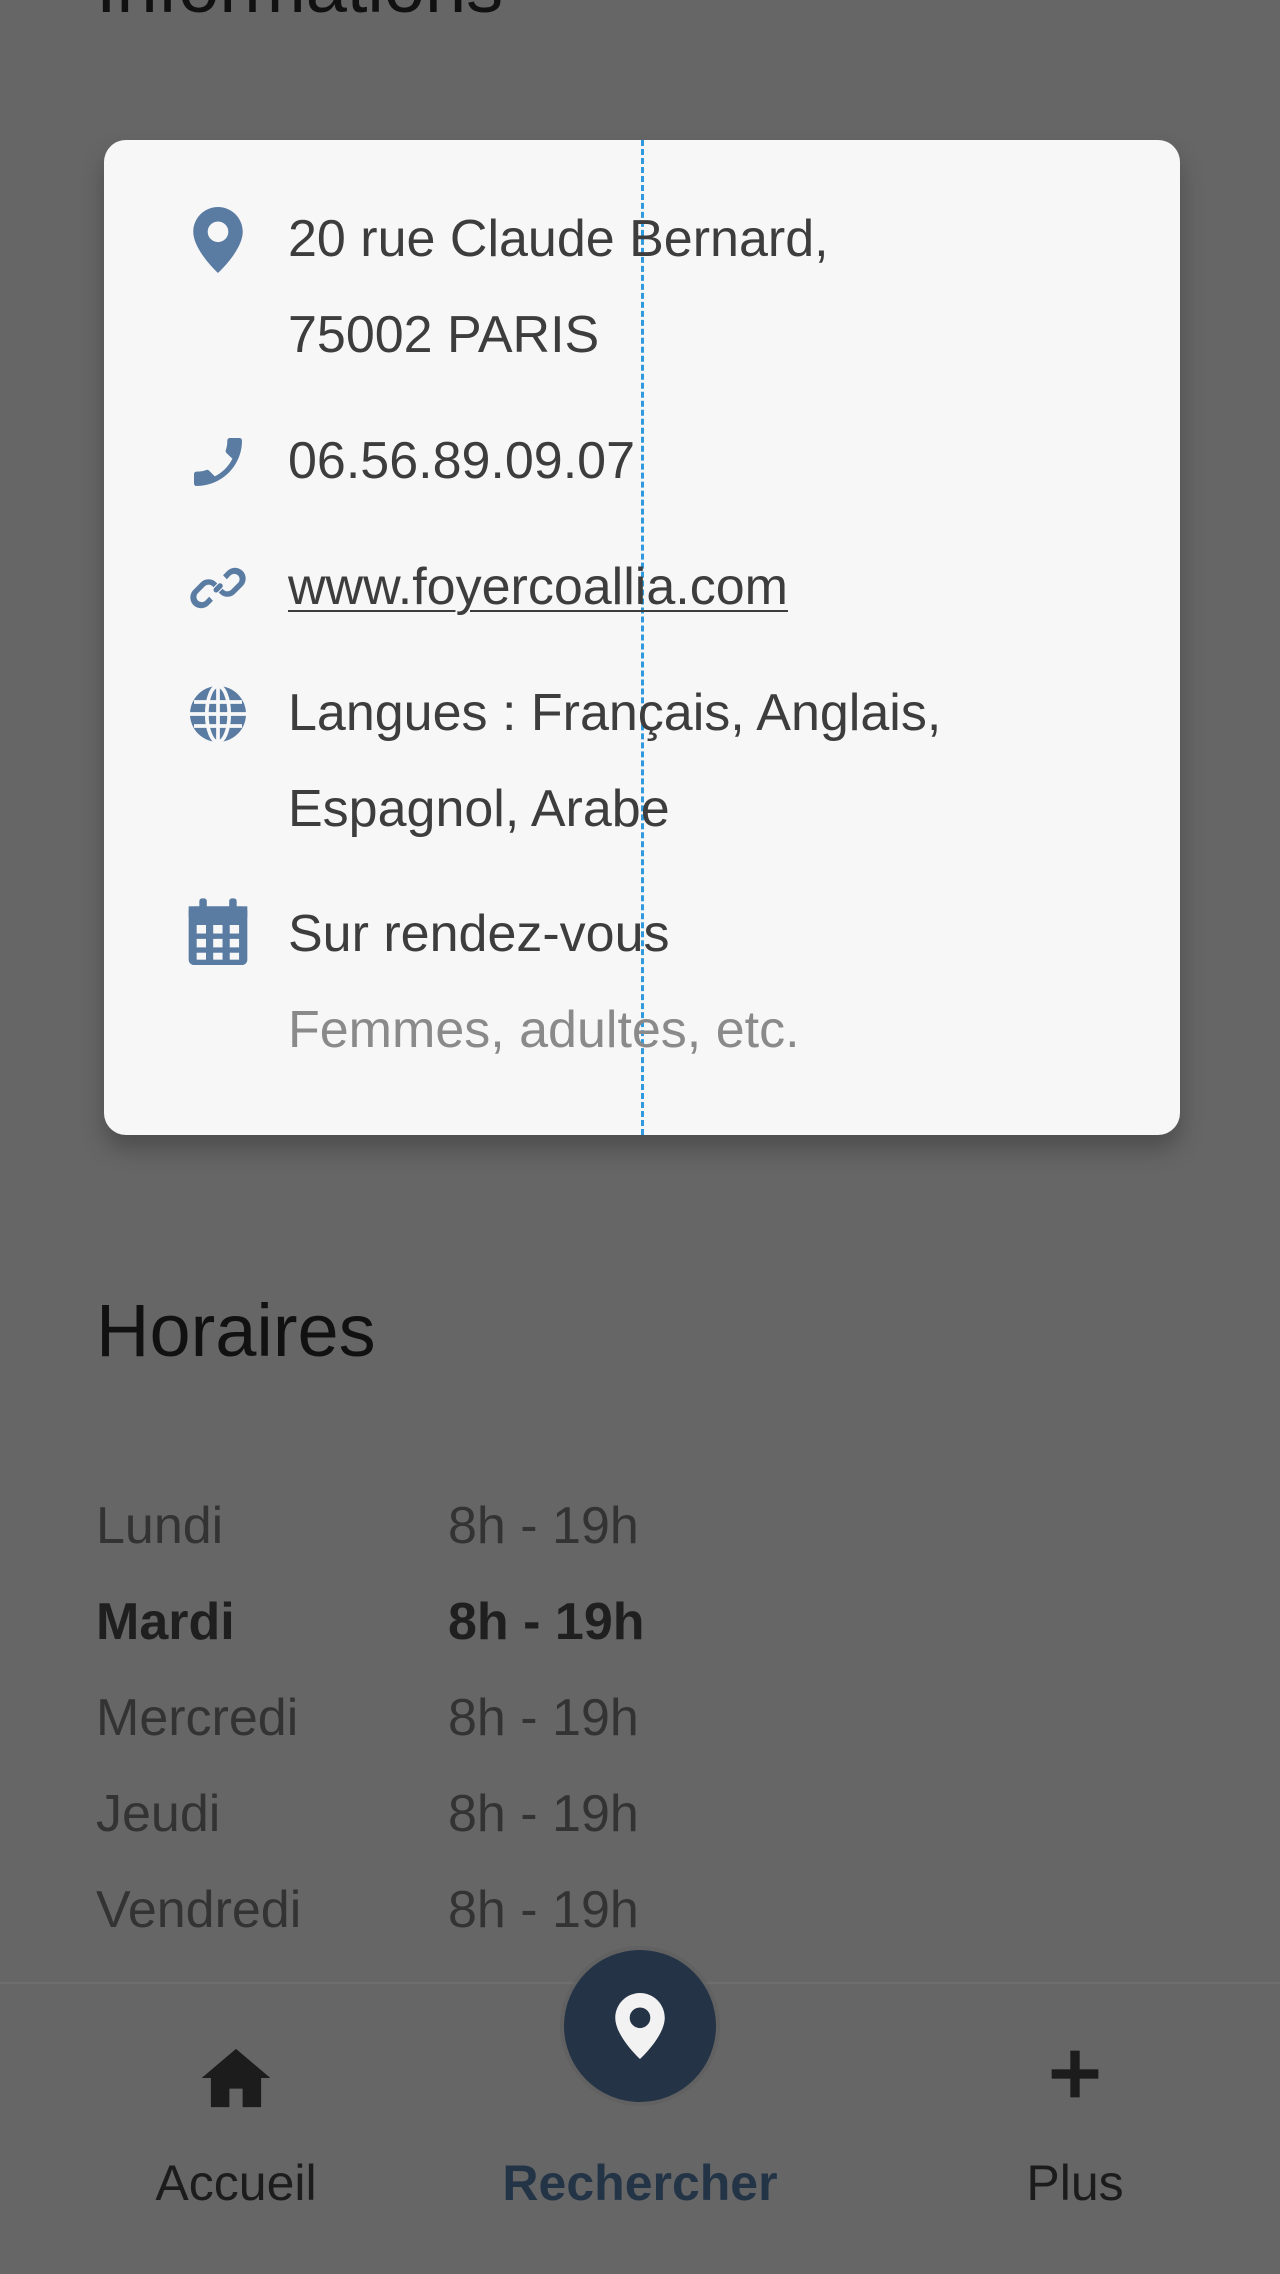  Describe the element at coordinates (236, 1330) in the screenshot. I see `horaires-title: Horaires` at that location.